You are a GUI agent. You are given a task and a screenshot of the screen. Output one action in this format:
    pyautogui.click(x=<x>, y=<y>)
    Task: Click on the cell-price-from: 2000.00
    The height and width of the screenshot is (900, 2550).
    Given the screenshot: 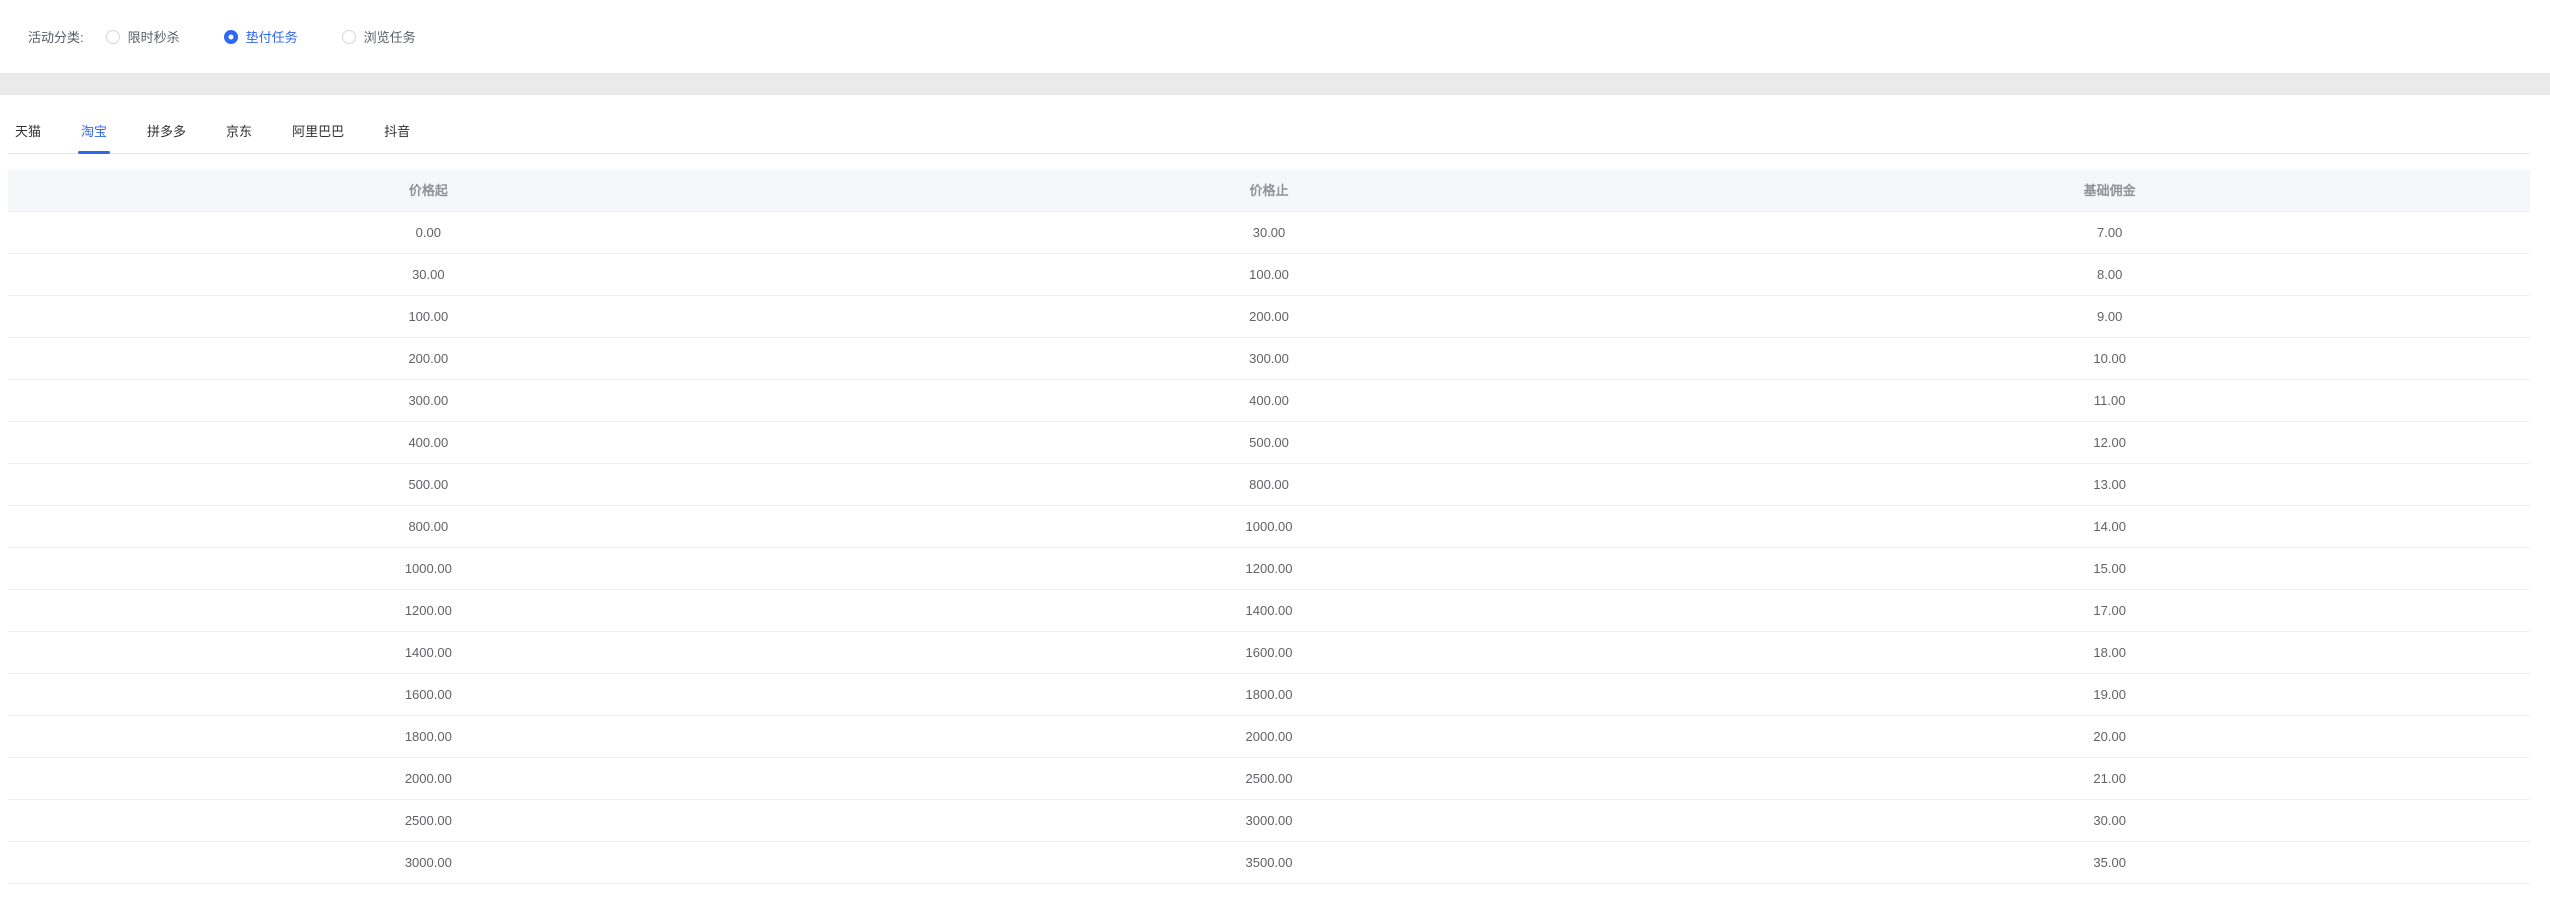 What is the action you would take?
    pyautogui.click(x=428, y=778)
    